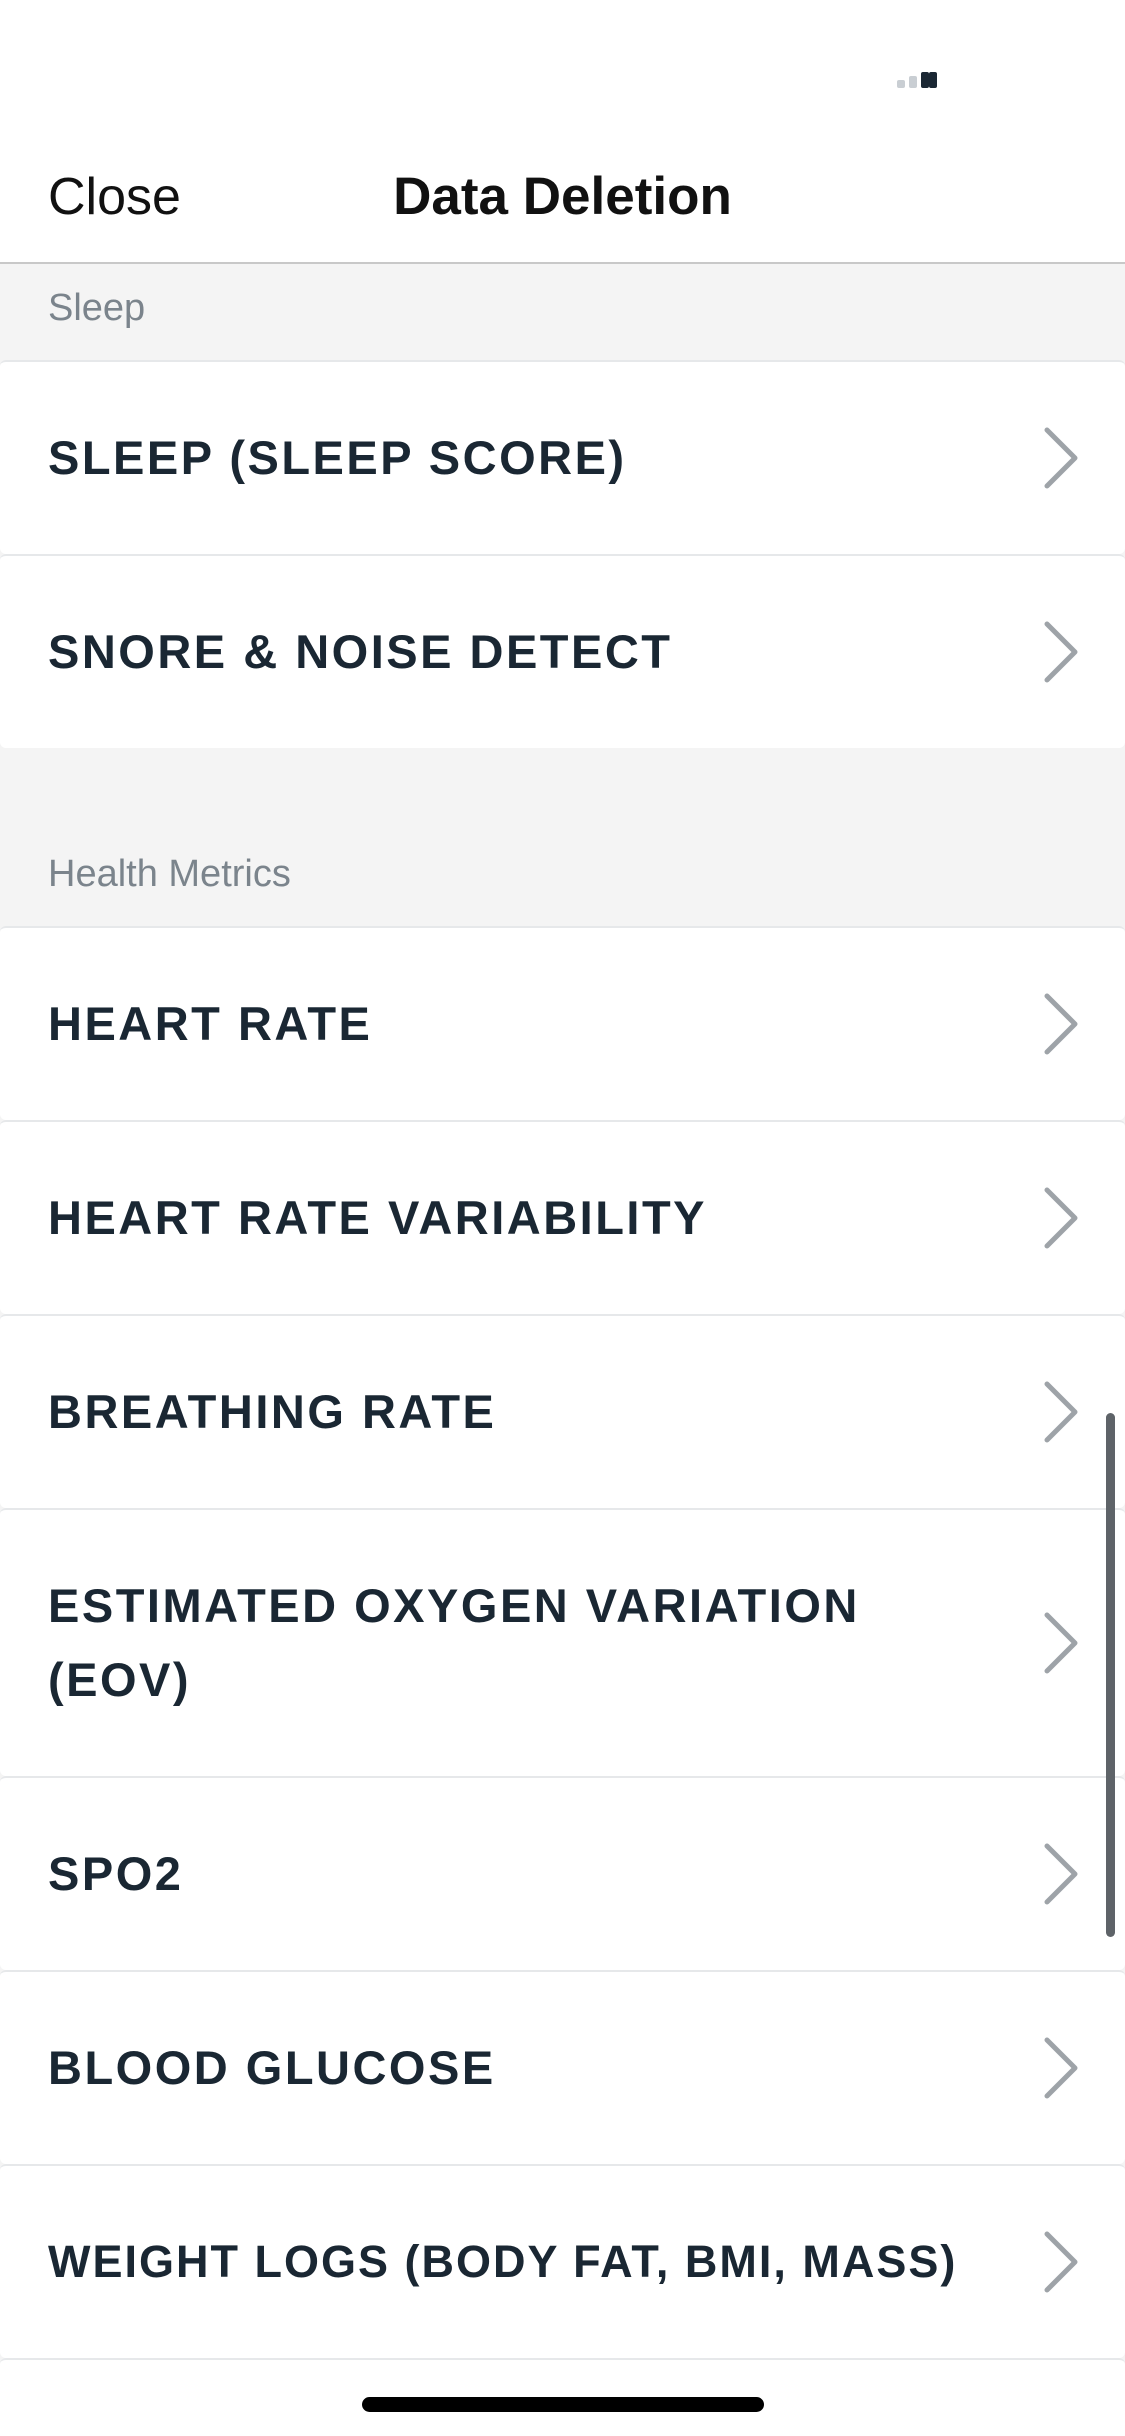 The height and width of the screenshot is (2436, 1125). What do you see at coordinates (210, 1023) in the screenshot?
I see `list-item-label: HEART RATE` at bounding box center [210, 1023].